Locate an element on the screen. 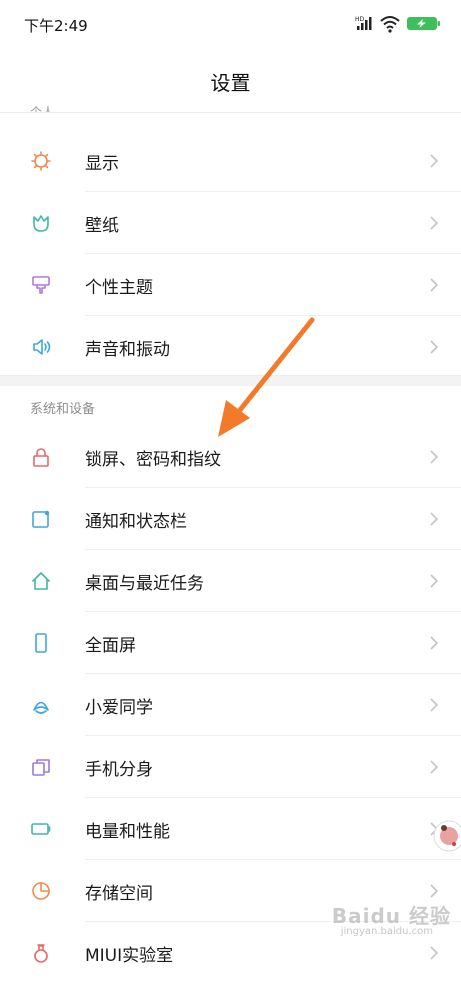 The image size is (461, 984). dual-icon is located at coordinates (41, 767).